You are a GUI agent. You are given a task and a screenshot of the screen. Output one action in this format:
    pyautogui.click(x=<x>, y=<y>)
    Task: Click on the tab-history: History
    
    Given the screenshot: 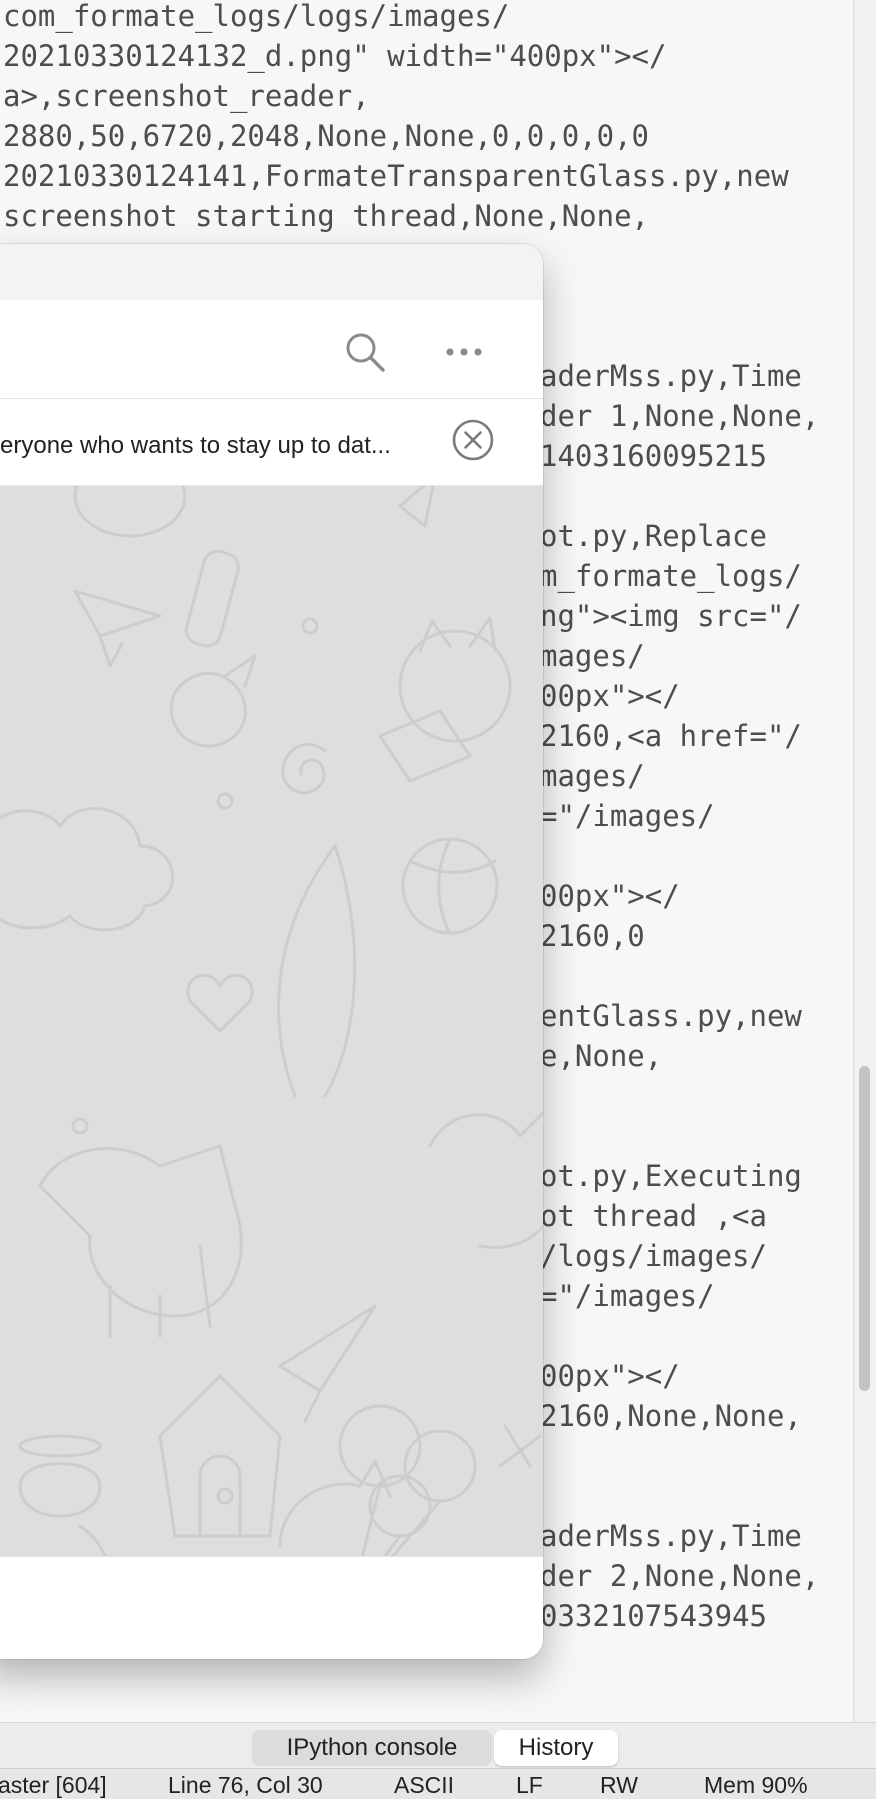 What is the action you would take?
    pyautogui.click(x=556, y=1748)
    